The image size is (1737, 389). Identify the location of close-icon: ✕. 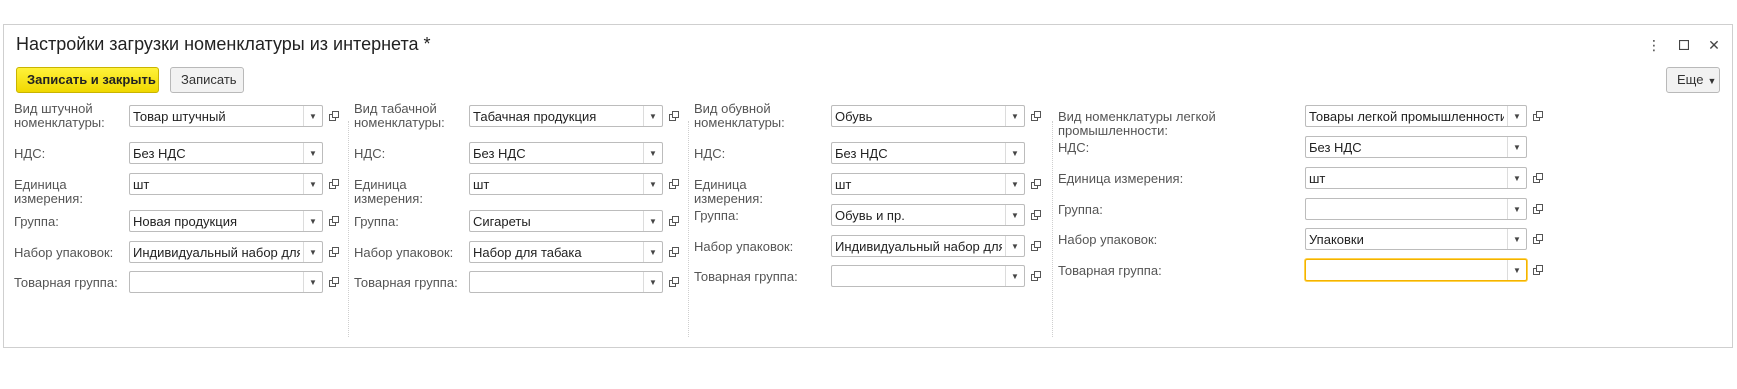
(1714, 45).